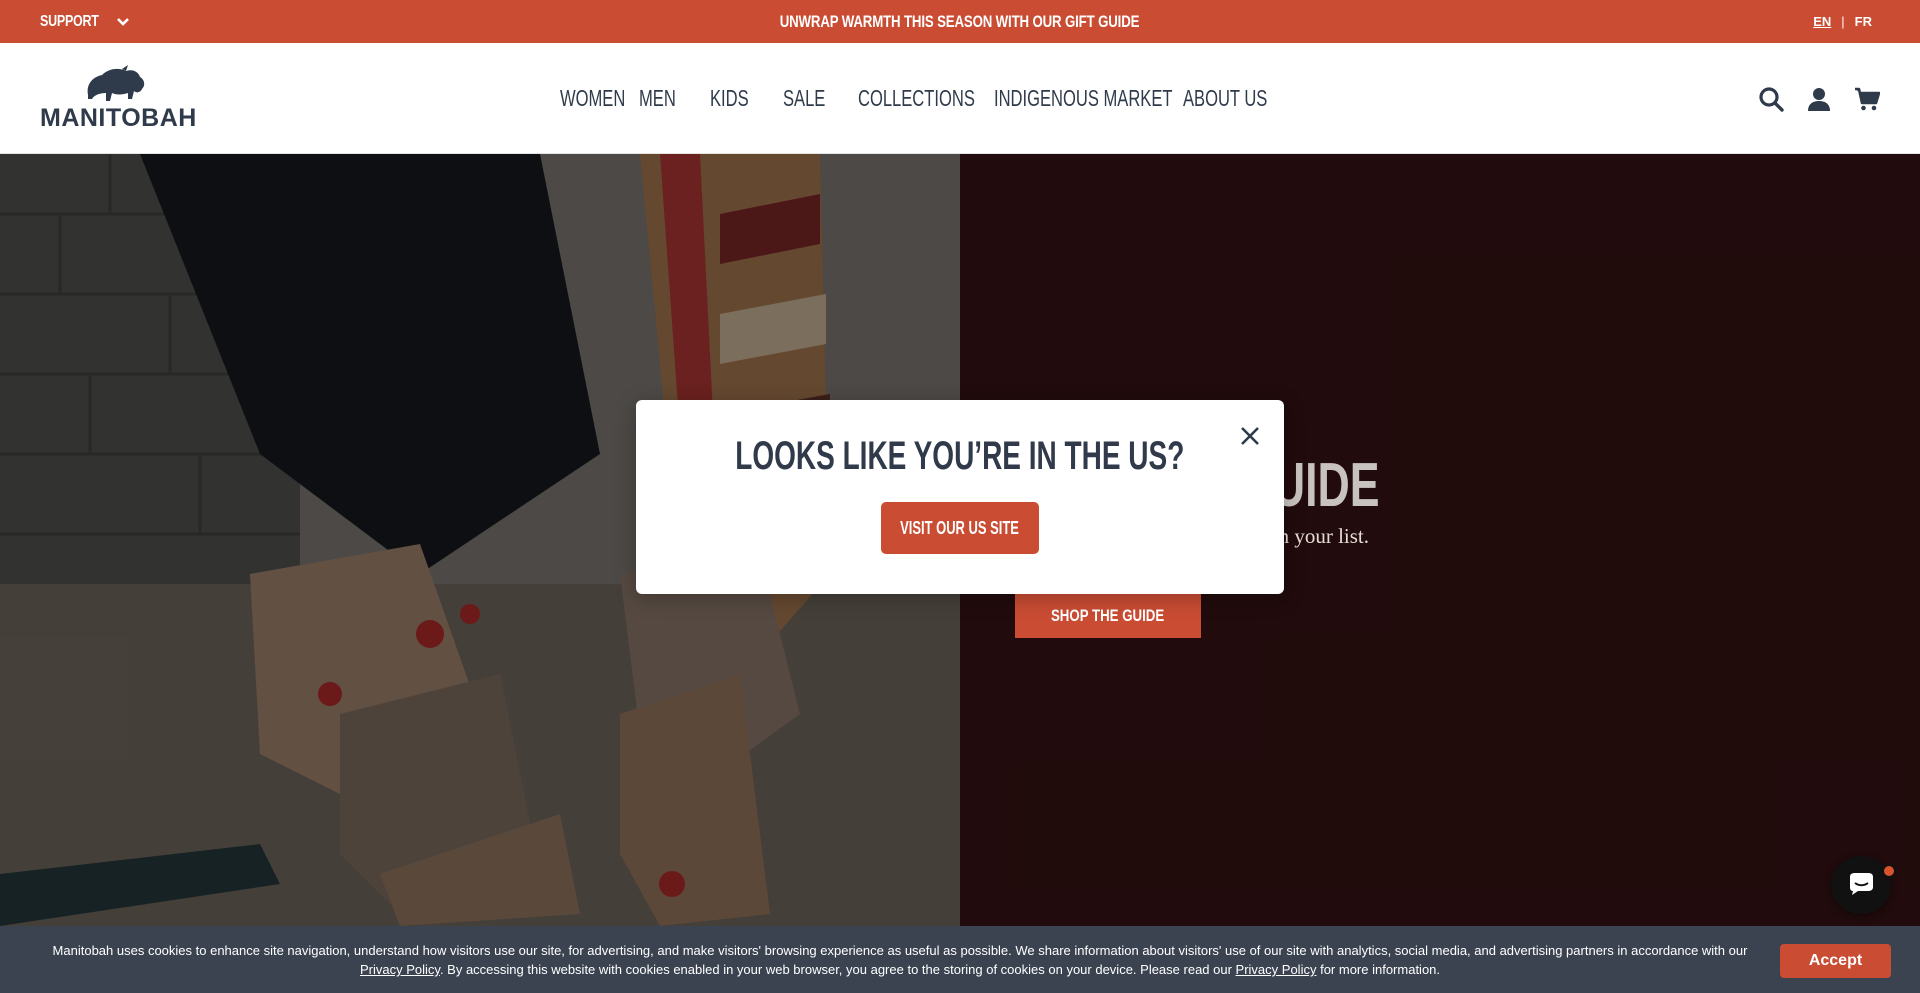 This screenshot has height=993, width=1920. I want to click on modal-title: LOOKS LIKE YOU’RE IN THE US?, so click(960, 456).